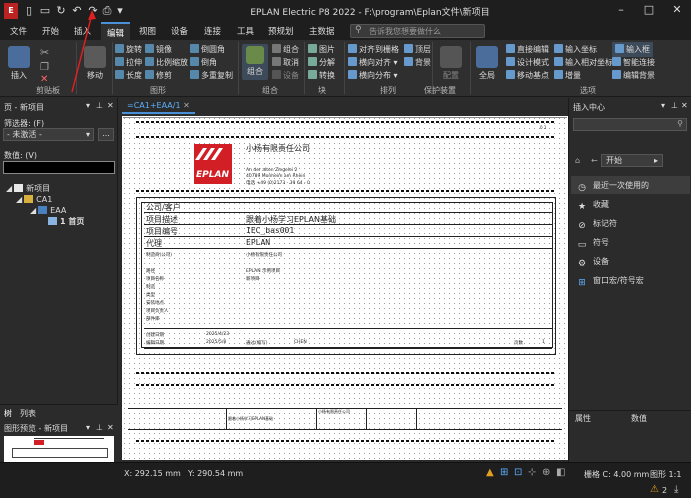 The width and height of the screenshot is (691, 498). Describe the element at coordinates (218, 334) in the screenshot. I see `created-value: 2025/4/23` at that location.